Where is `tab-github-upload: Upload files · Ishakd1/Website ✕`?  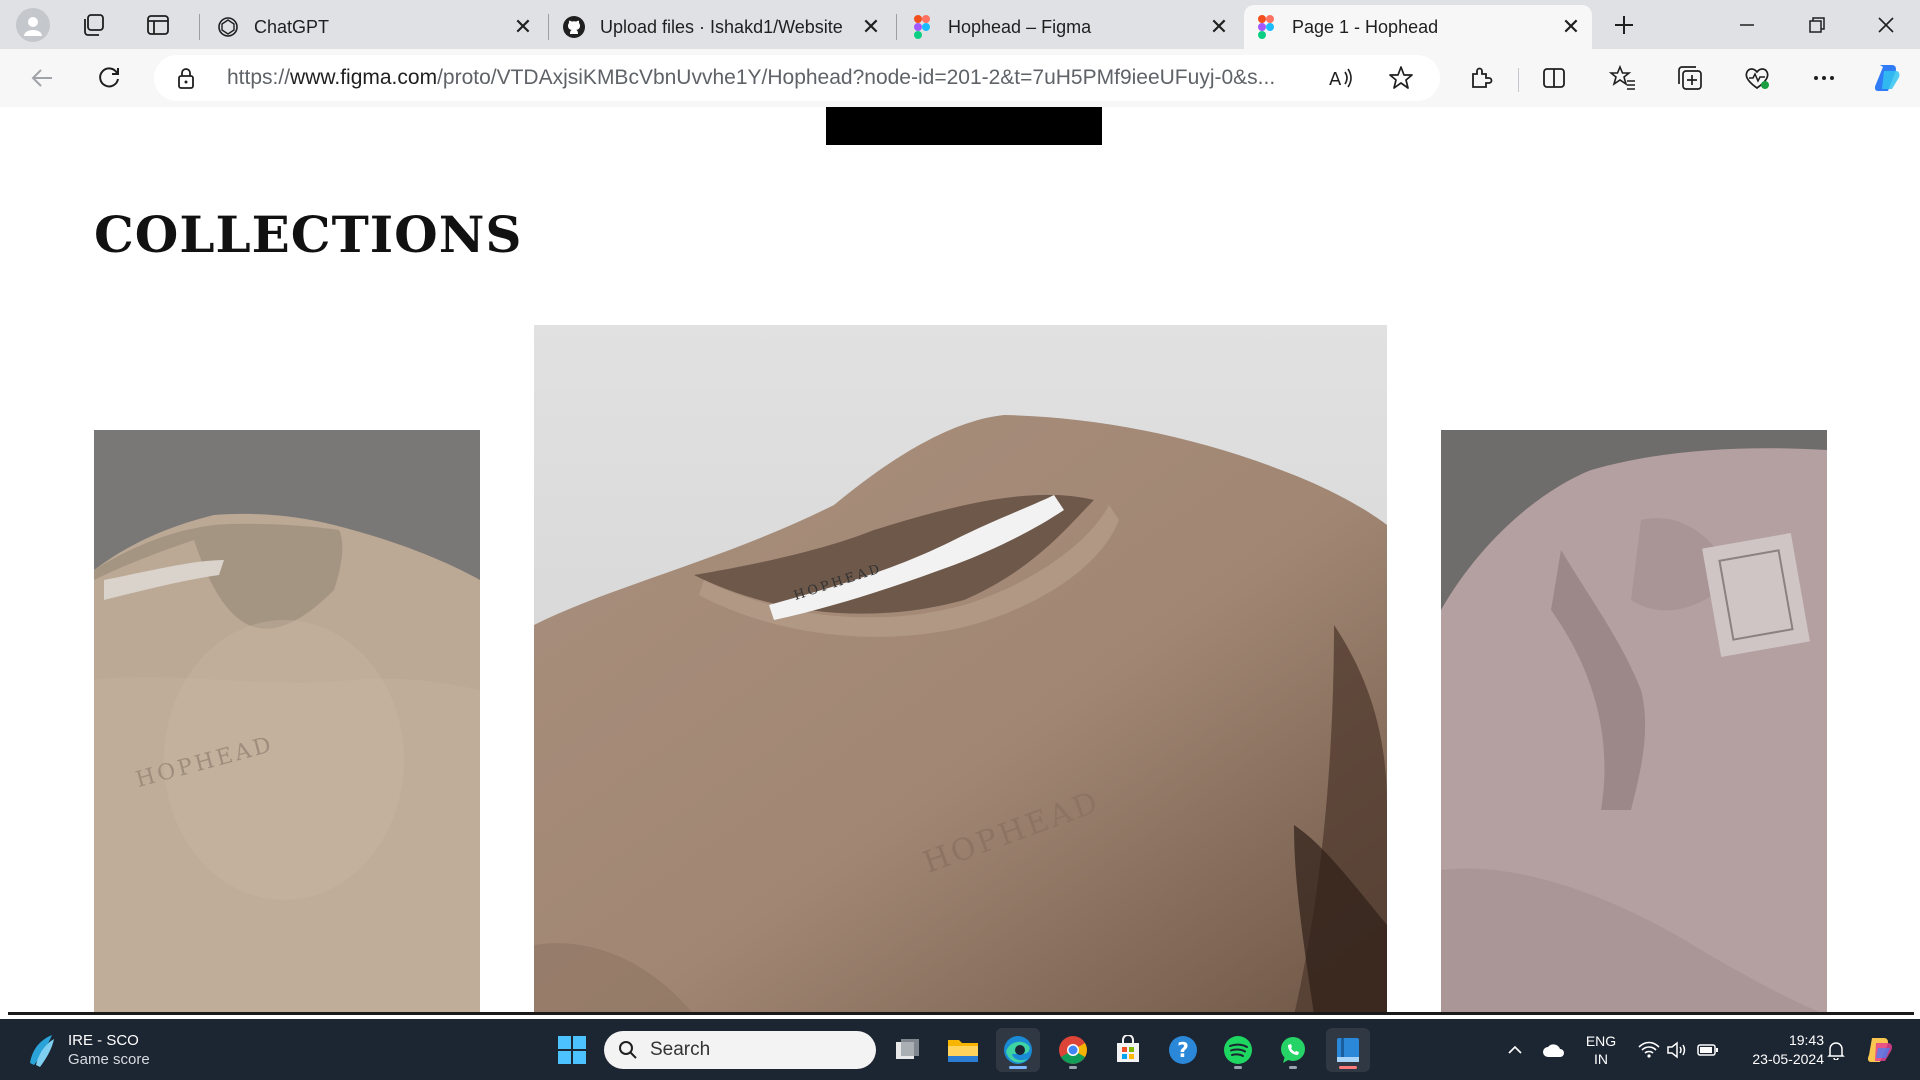
tab-github-upload: Upload files · Ishakd1/Website ✕ is located at coordinates (722, 27).